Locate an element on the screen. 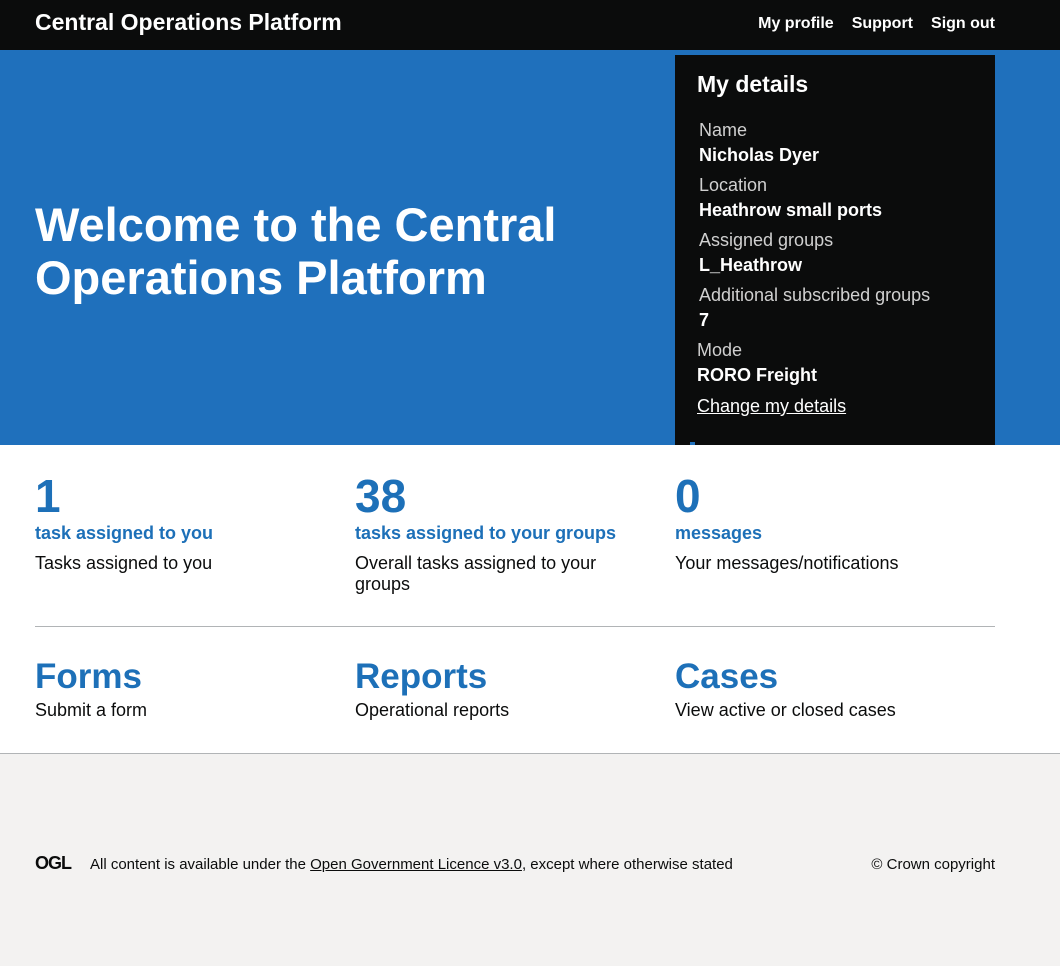 This screenshot has height=966, width=1060. detail-name-label: Name is located at coordinates (723, 130).